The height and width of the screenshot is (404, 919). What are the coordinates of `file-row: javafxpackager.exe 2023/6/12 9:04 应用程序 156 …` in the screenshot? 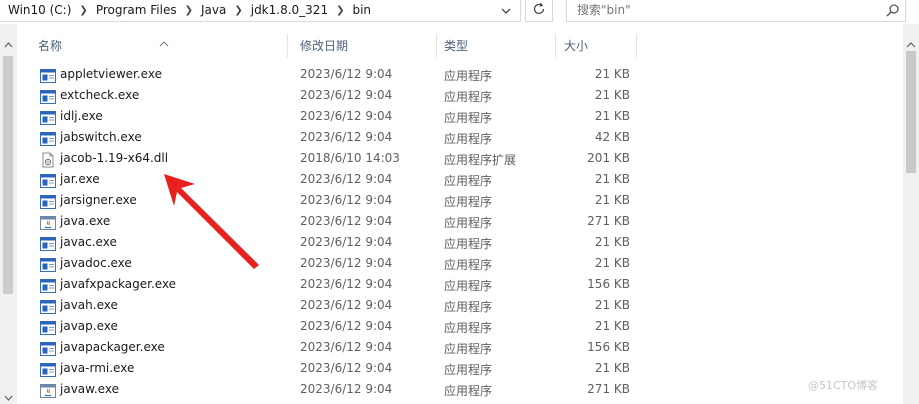 It's located at (334, 285).